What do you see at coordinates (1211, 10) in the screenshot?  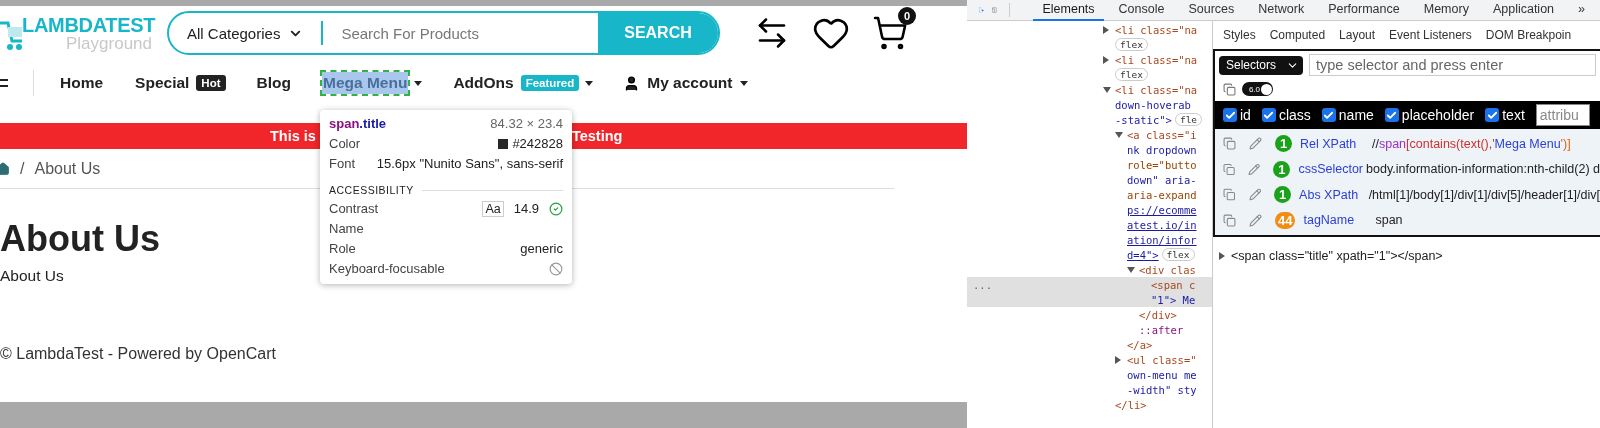 I see `devtools-tab: Sources` at bounding box center [1211, 10].